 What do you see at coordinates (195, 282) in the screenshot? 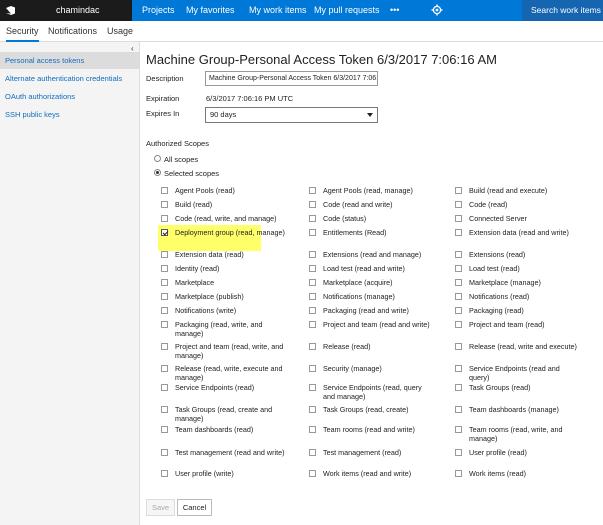
I see `scope-label: Marketplace` at bounding box center [195, 282].